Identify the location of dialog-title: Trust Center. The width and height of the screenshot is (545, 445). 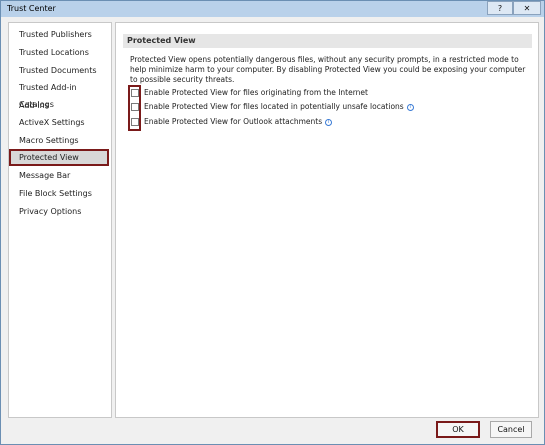
(31, 8).